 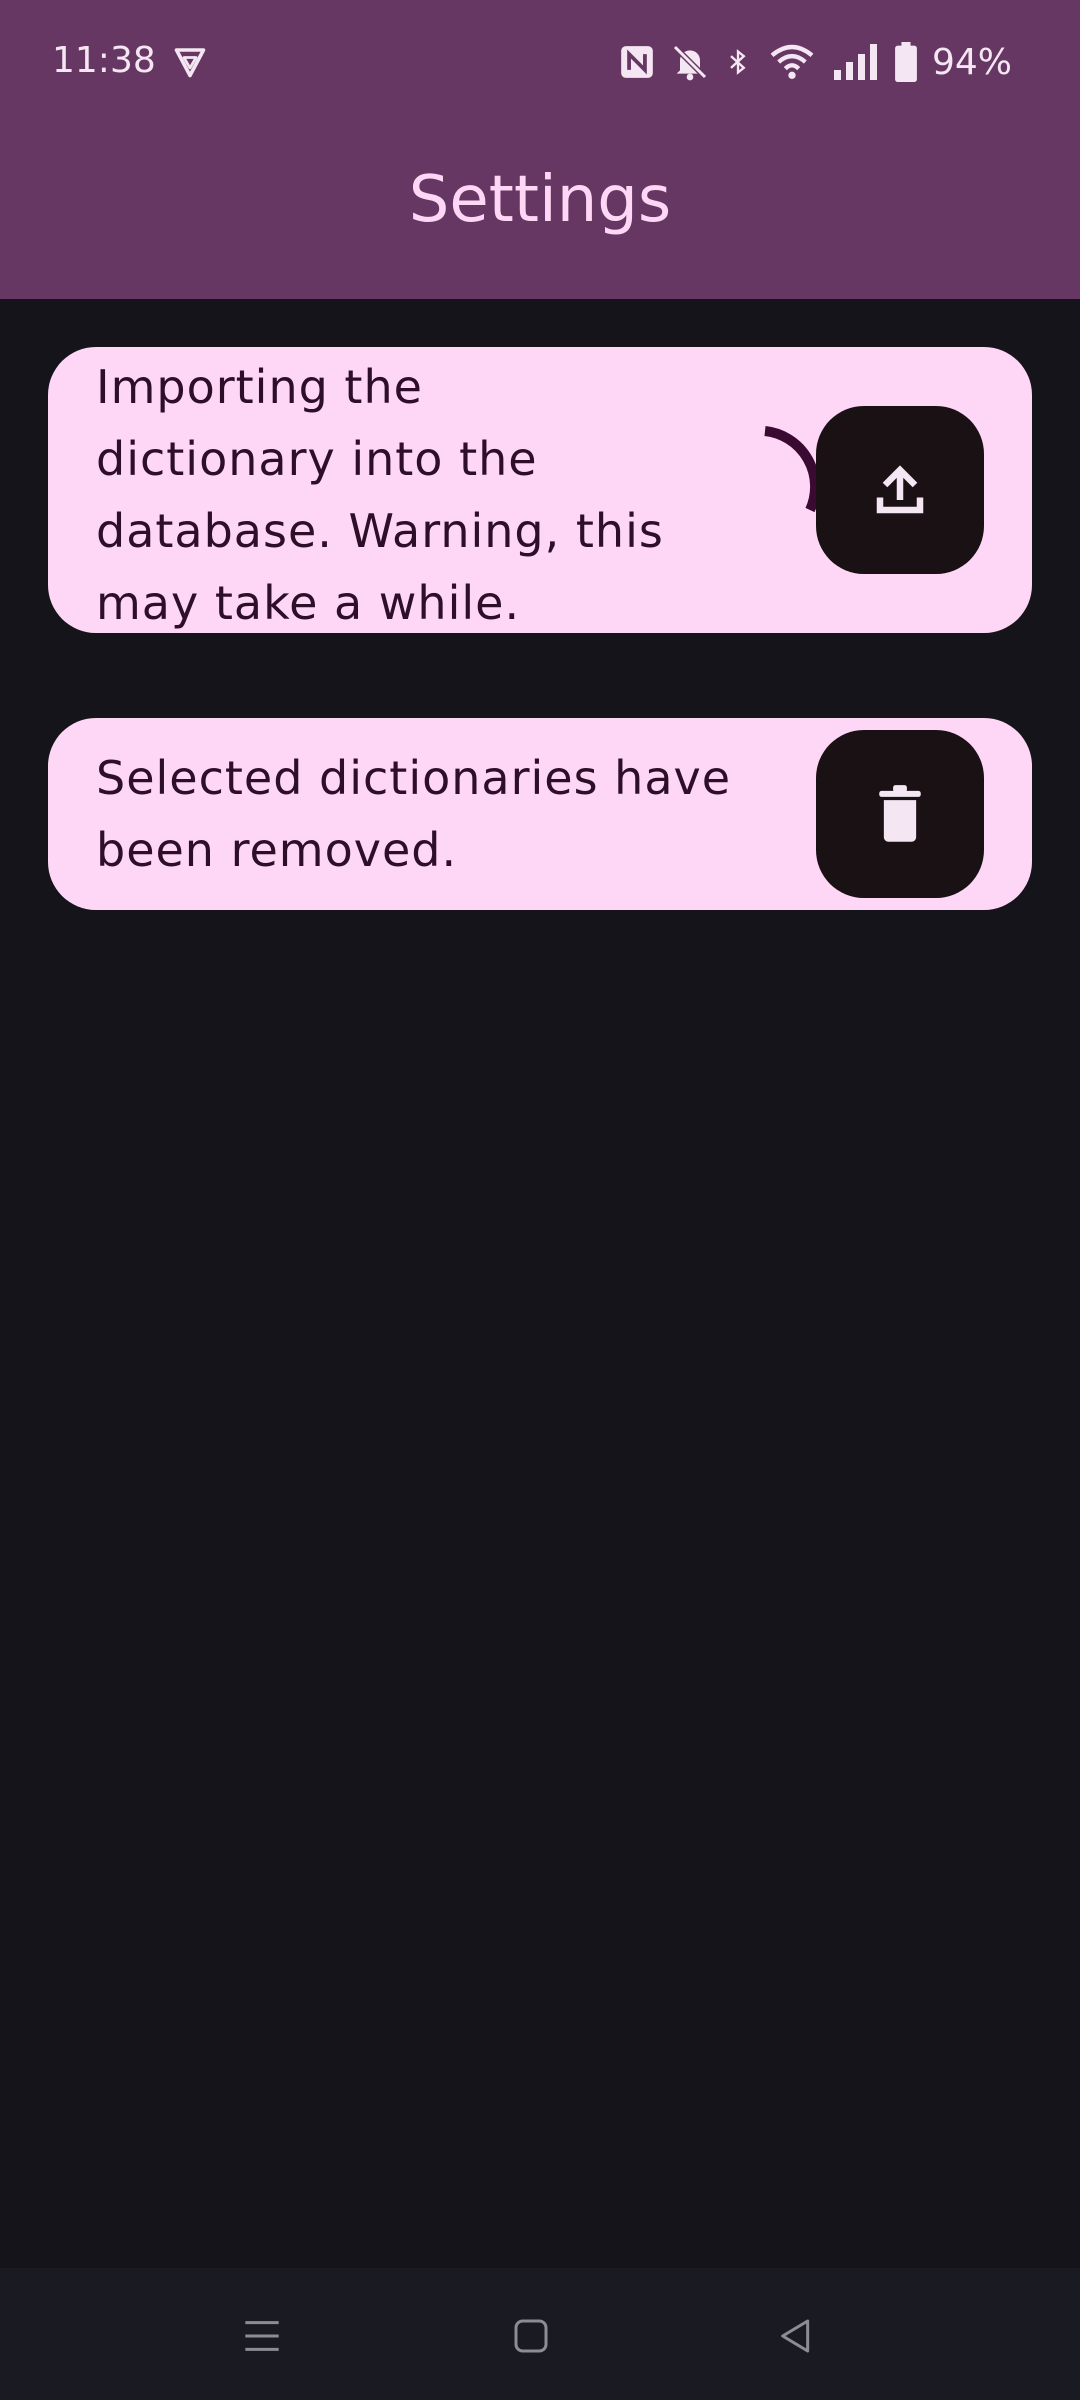 What do you see at coordinates (540, 200) in the screenshot?
I see `page-title: Settings` at bounding box center [540, 200].